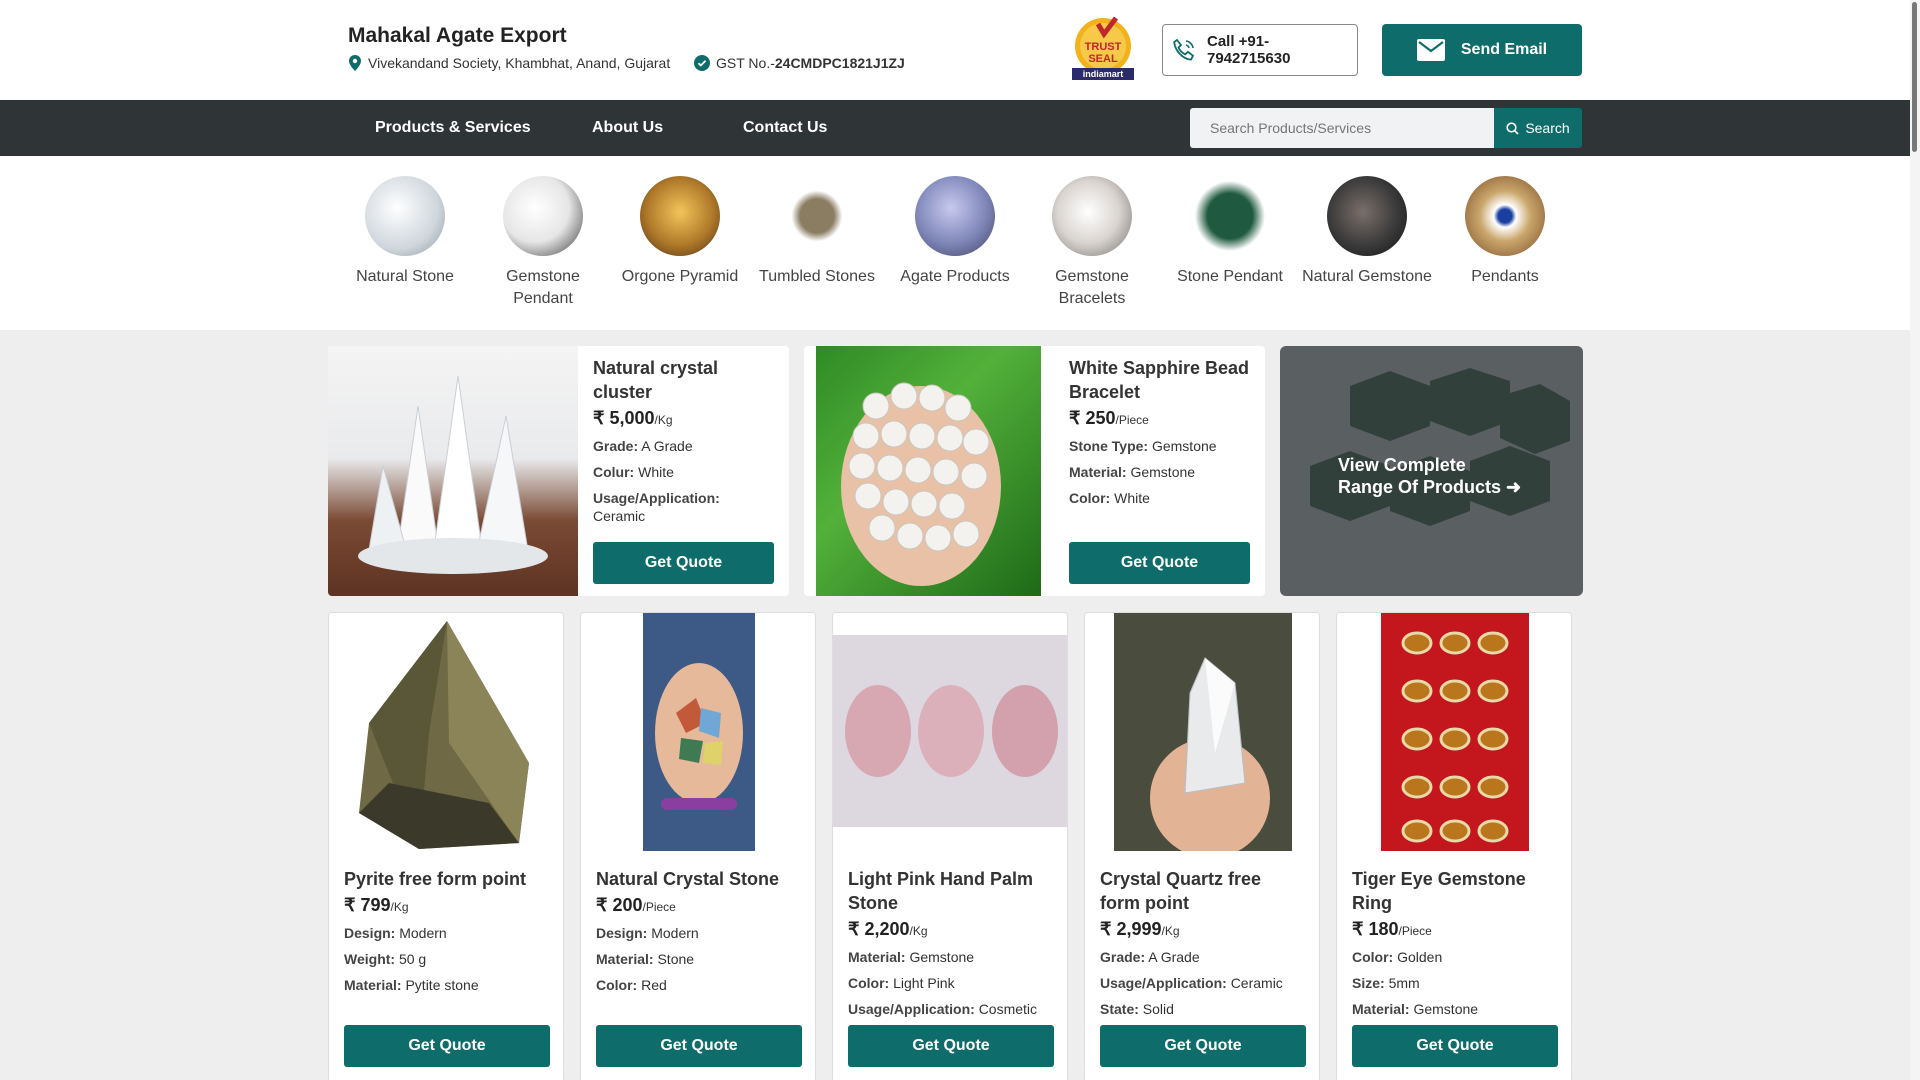  I want to click on product-attr: Colur: White, so click(633, 472).